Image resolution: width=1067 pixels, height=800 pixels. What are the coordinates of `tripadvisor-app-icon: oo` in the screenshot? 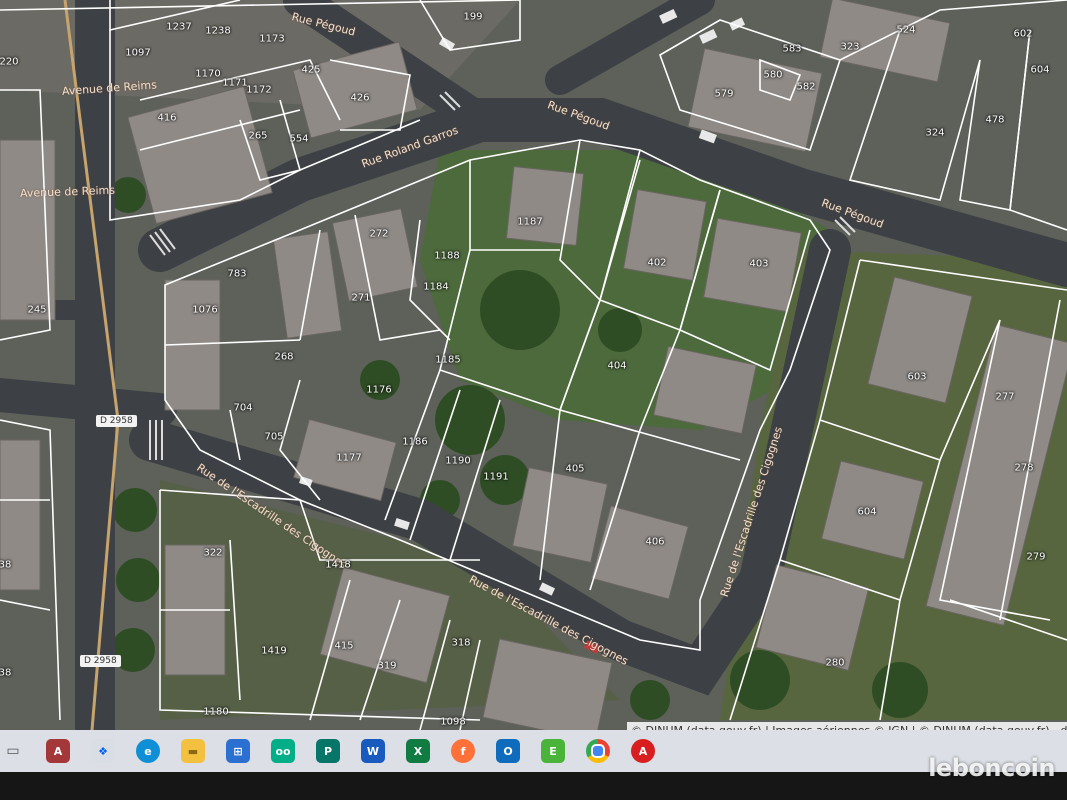 It's located at (283, 751).